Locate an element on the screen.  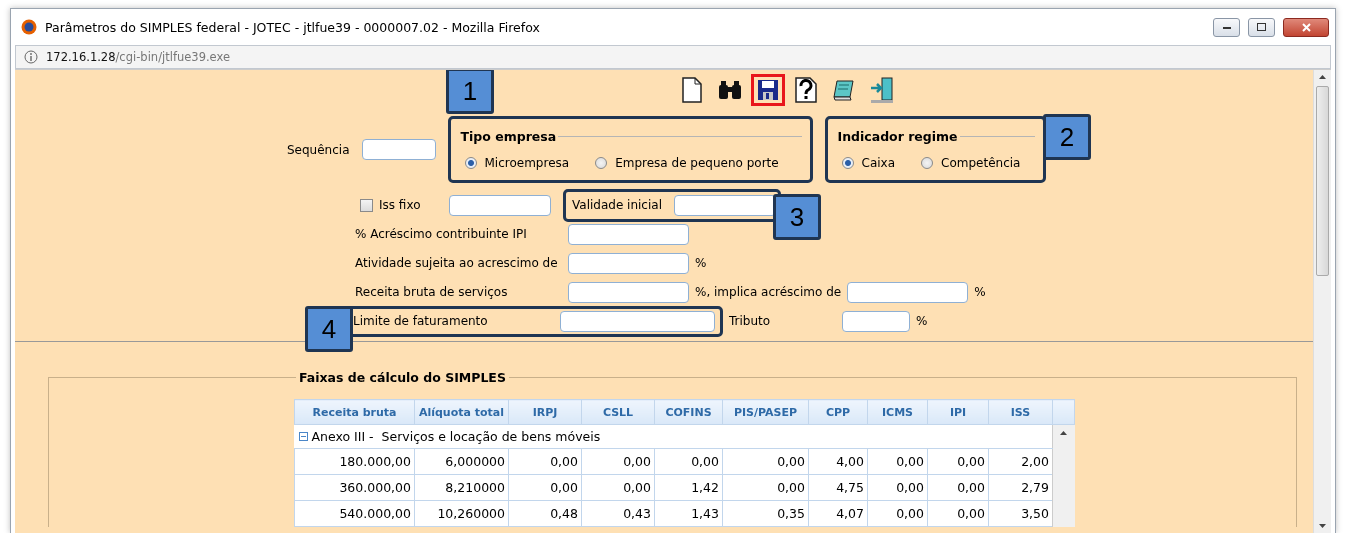
radio-option: Caixa is located at coordinates (868, 163).